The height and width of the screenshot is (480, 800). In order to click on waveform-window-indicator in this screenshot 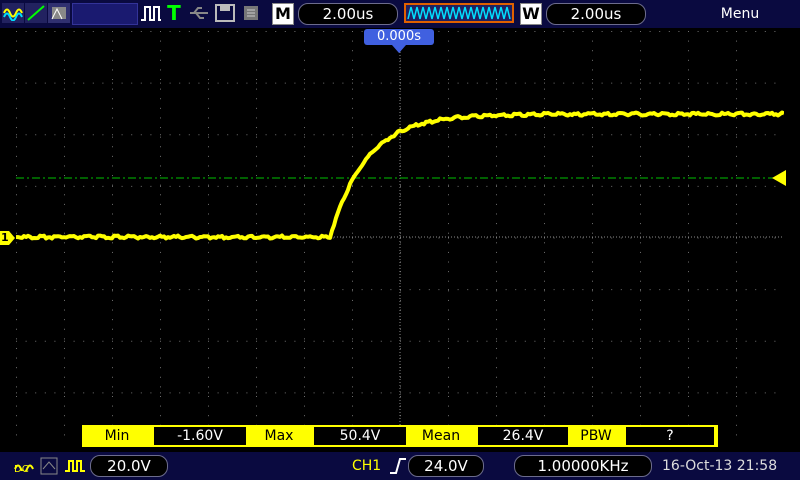, I will do `click(459, 13)`.